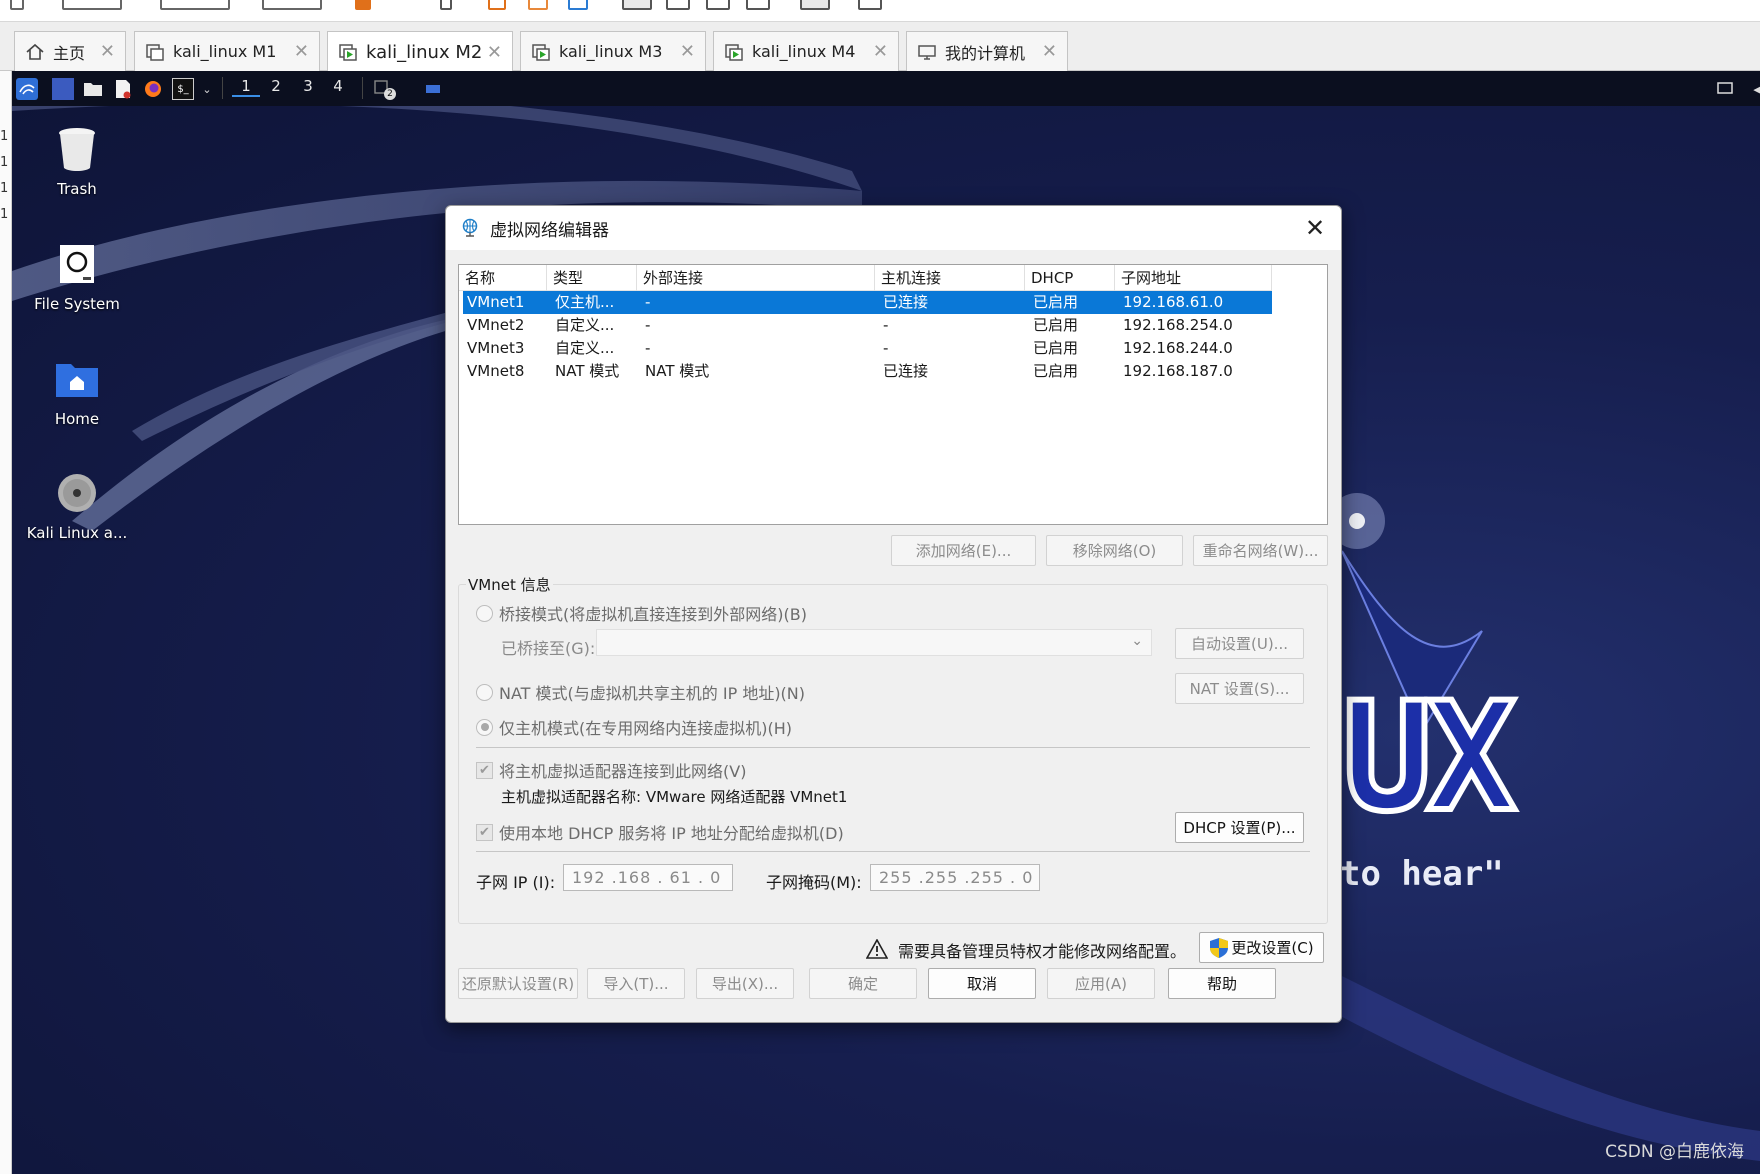 The height and width of the screenshot is (1174, 1760). What do you see at coordinates (648, 877) in the screenshot?
I see `subnet-ip-input: 192 .168 . 61 . 0` at bounding box center [648, 877].